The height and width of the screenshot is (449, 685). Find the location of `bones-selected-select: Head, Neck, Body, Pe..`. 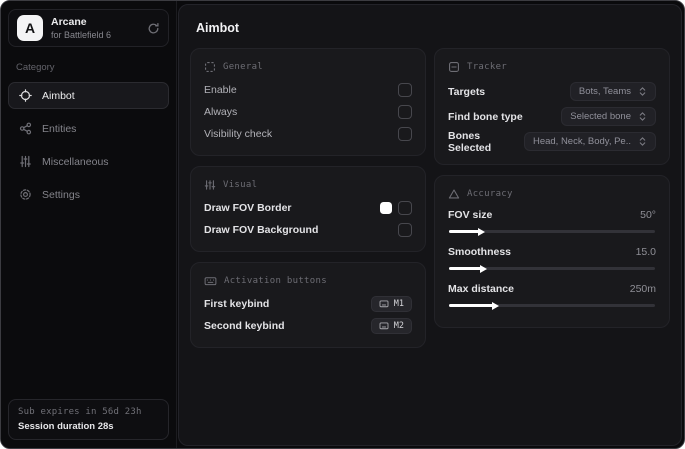

bones-selected-select: Head, Neck, Body, Pe.. is located at coordinates (589, 141).